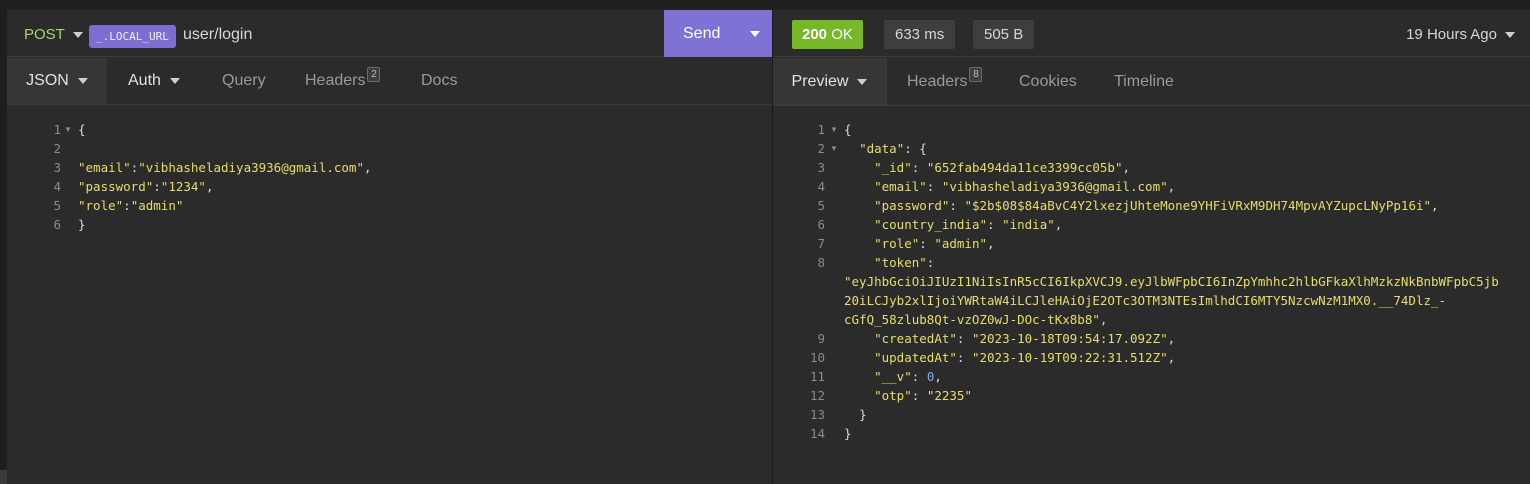 This screenshot has width=1530, height=484. What do you see at coordinates (131, 205) in the screenshot?
I see `code-text: "role":"admin"` at bounding box center [131, 205].